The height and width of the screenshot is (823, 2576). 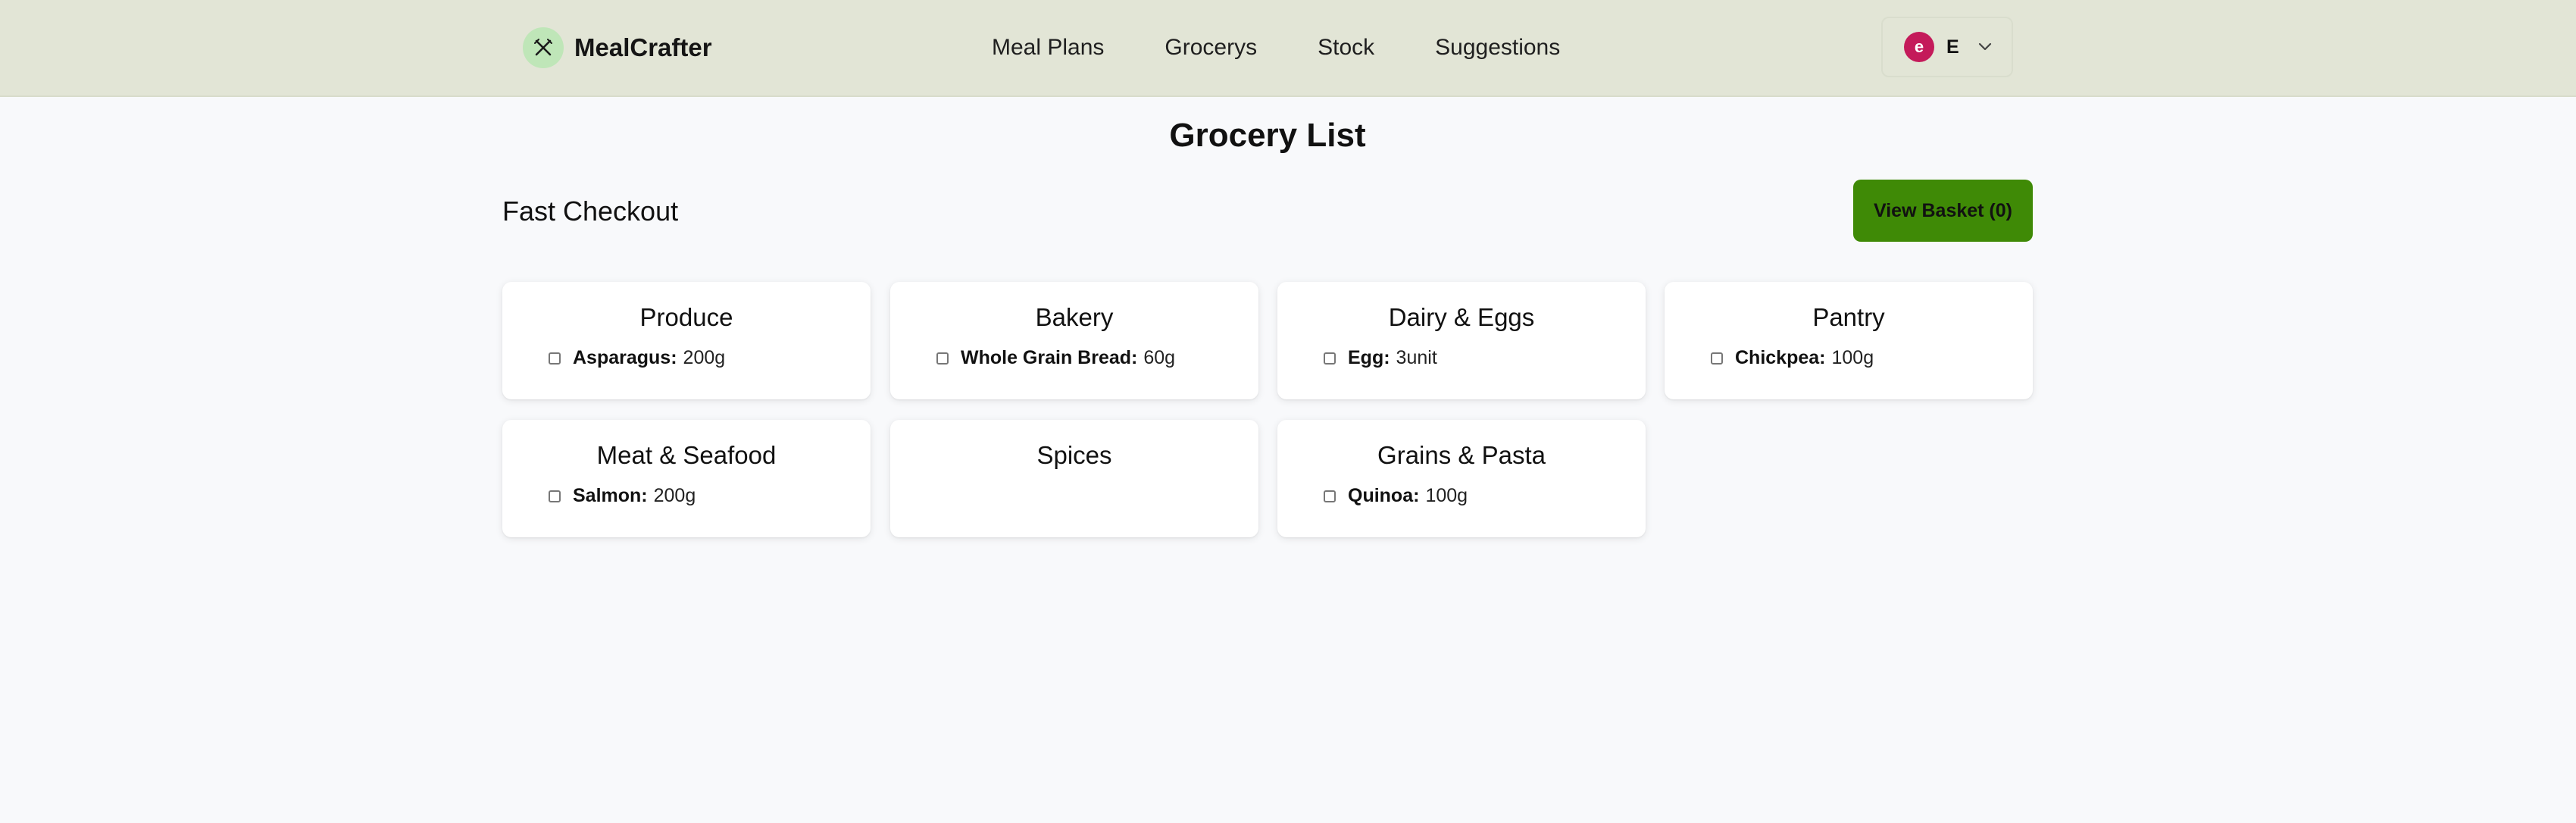 I want to click on grocery-item: Egg: 3unit, so click(x=1380, y=358).